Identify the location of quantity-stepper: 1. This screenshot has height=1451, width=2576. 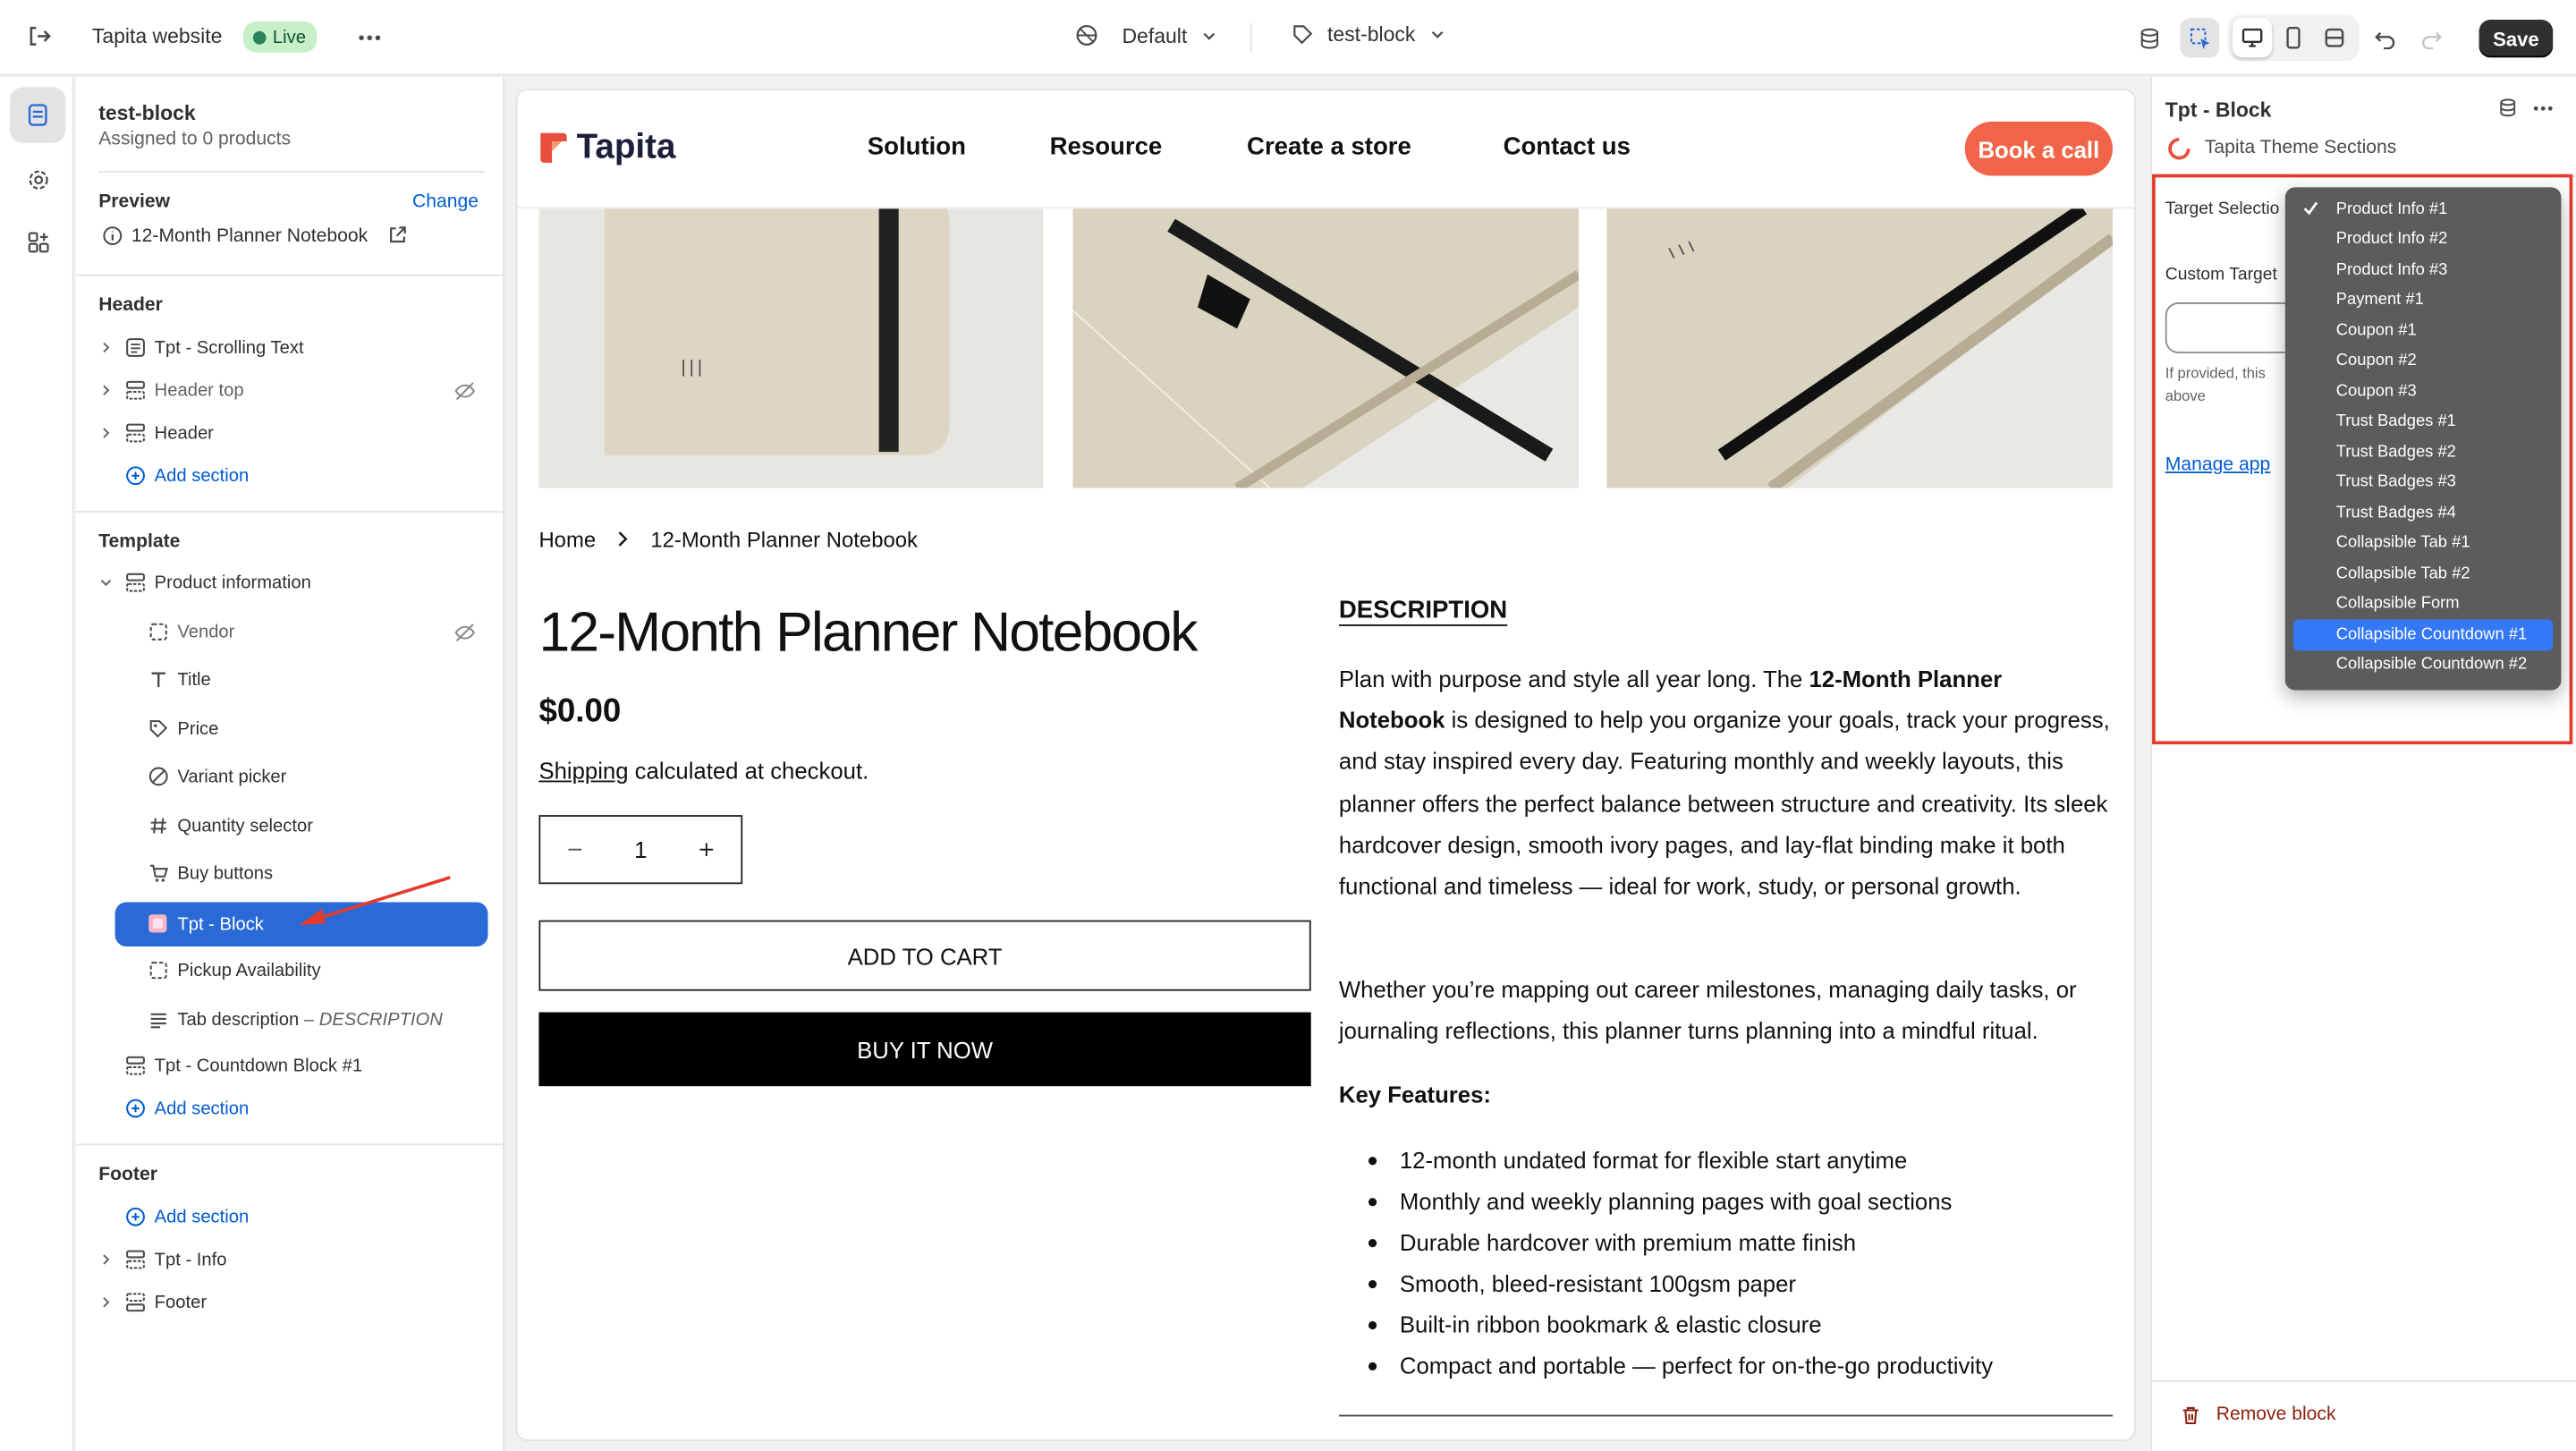
(640, 850).